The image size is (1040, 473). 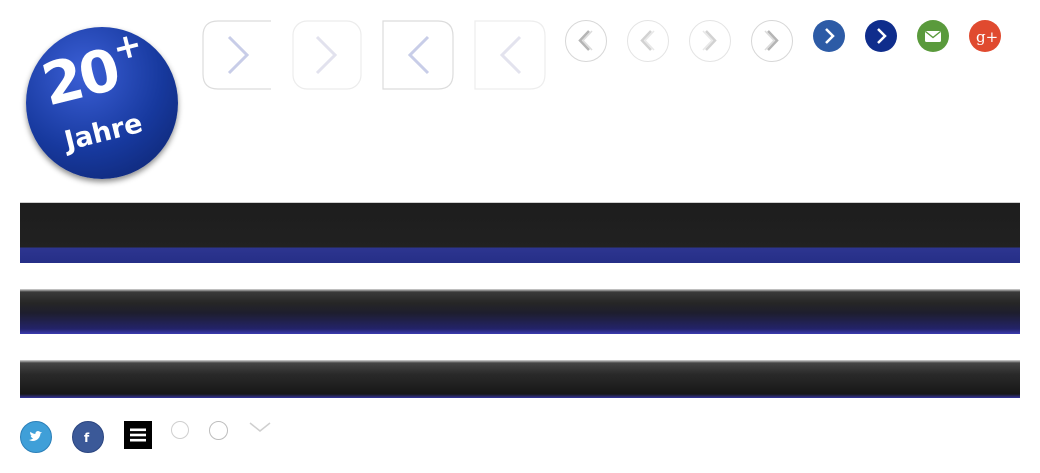 I want to click on prev-button-round, so click(x=586, y=41).